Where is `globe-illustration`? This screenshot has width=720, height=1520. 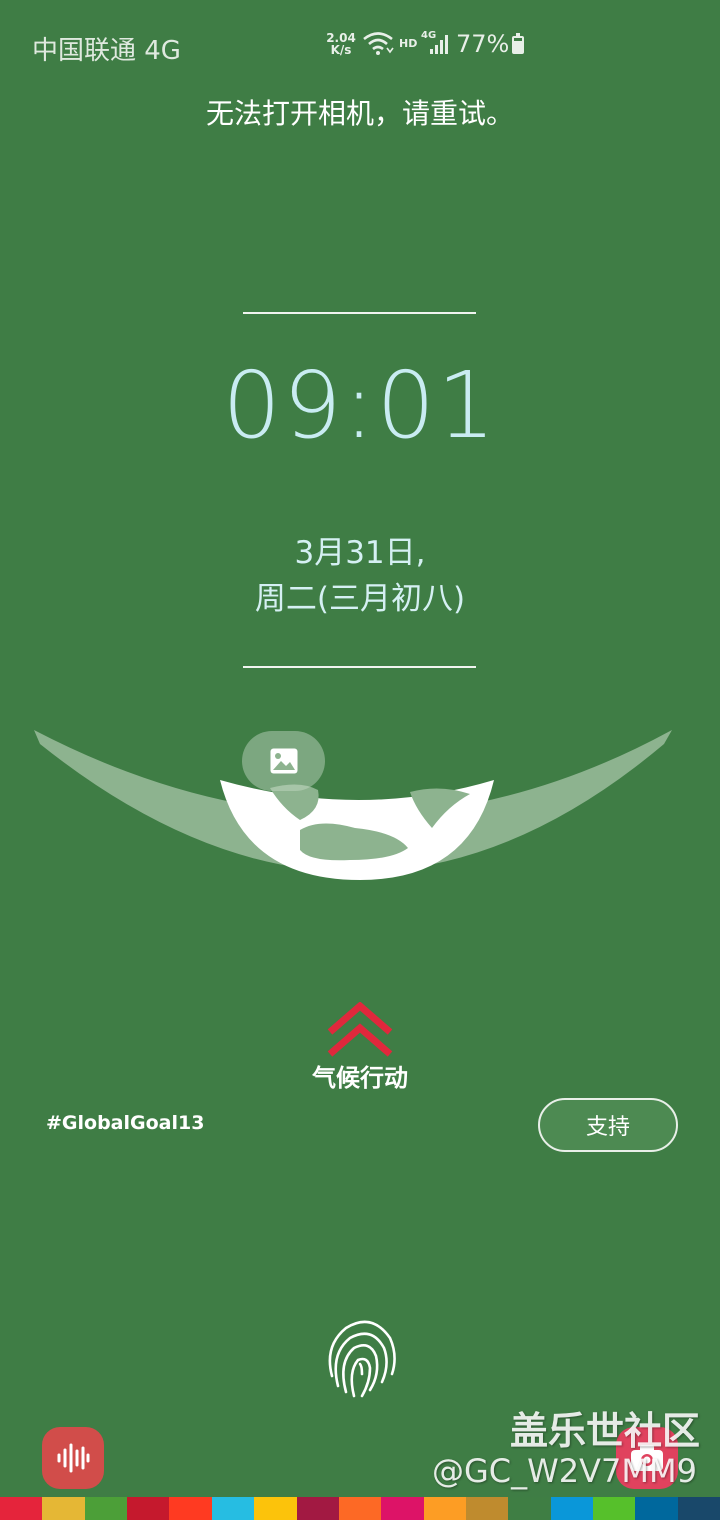
globe-illustration is located at coordinates (353, 805).